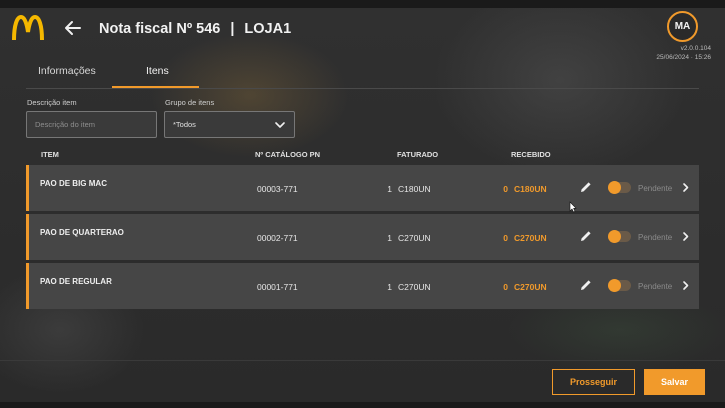  Describe the element at coordinates (91, 124) in the screenshot. I see `description-search-input` at that location.